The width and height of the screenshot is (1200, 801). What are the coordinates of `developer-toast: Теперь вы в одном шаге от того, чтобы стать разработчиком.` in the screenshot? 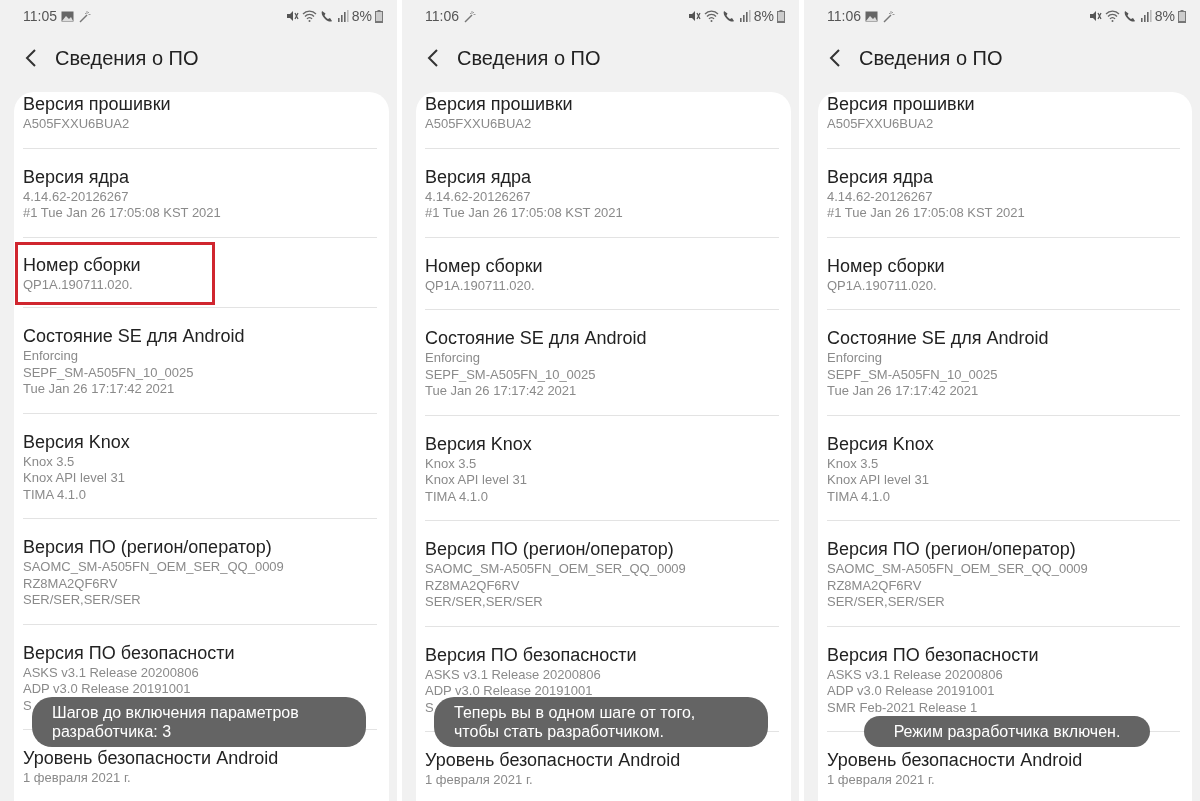 It's located at (601, 722).